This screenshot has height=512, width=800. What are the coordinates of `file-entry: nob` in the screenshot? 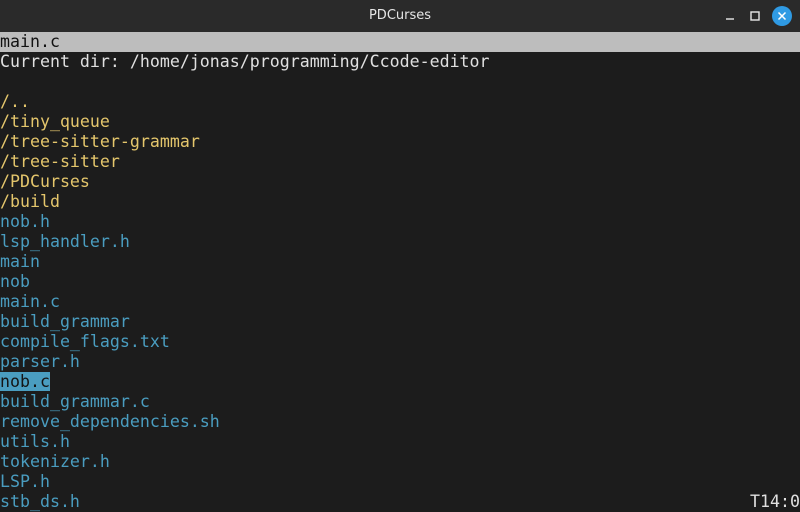 It's located at (15, 282).